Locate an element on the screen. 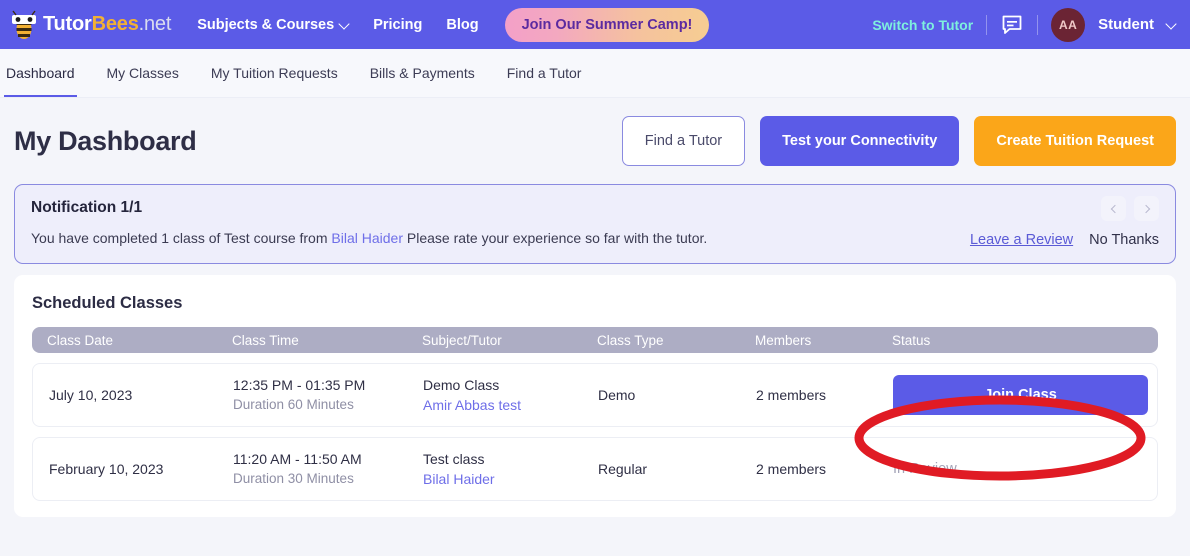 The width and height of the screenshot is (1190, 556). cell-class-type: Demo is located at coordinates (677, 395).